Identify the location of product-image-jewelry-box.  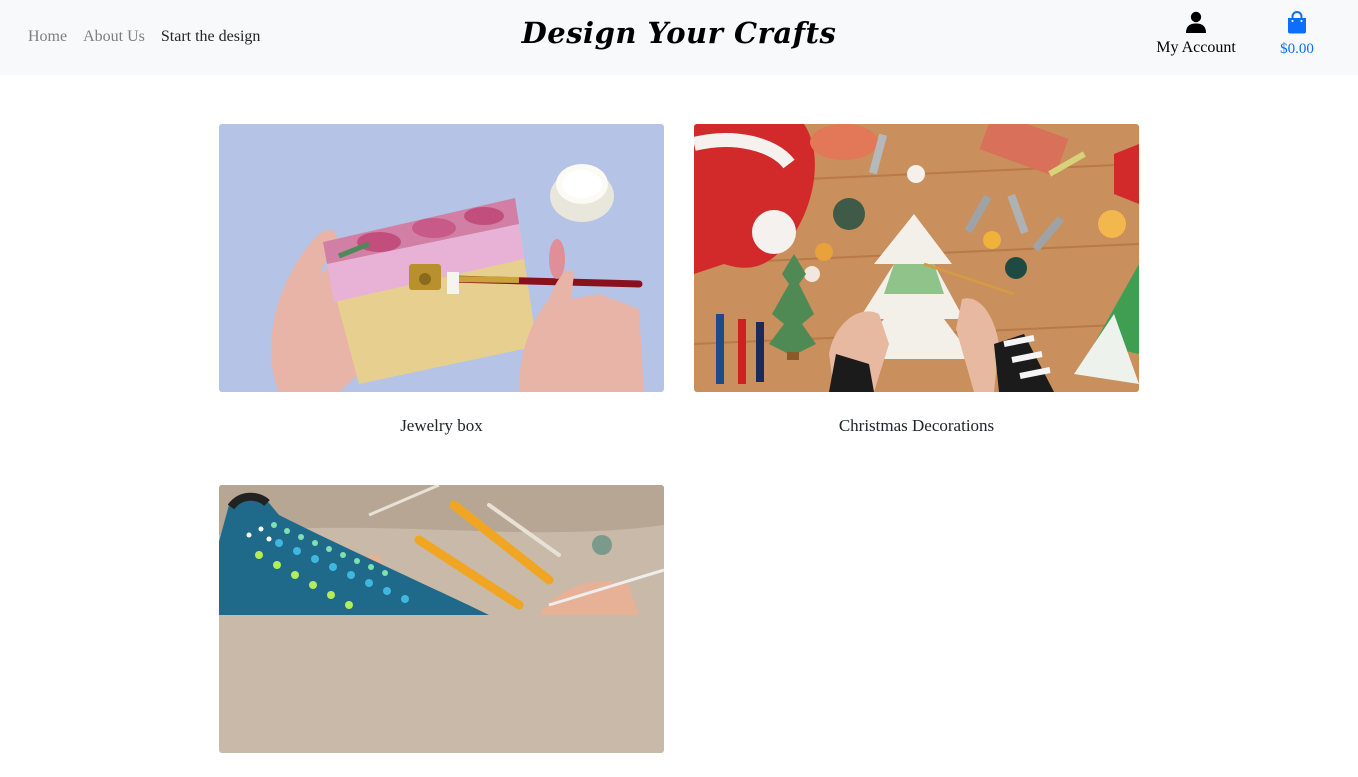
(441, 258).